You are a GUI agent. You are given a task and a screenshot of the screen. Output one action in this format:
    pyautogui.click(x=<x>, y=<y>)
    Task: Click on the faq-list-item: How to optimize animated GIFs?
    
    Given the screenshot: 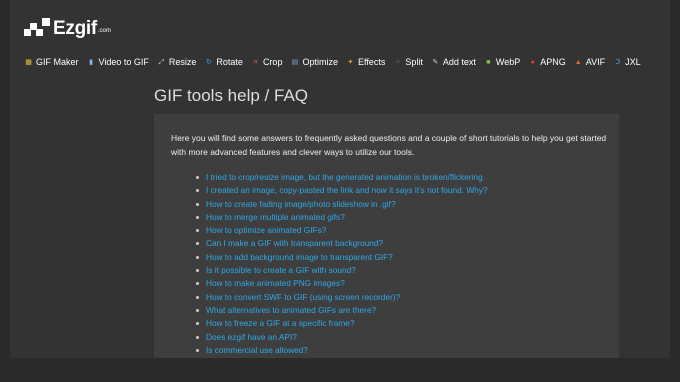 What is the action you would take?
    pyautogui.click(x=342, y=230)
    